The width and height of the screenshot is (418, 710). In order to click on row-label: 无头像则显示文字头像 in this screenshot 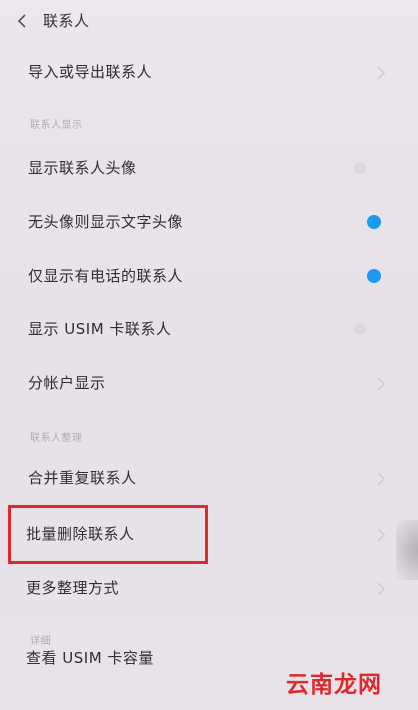, I will do `click(106, 222)`.